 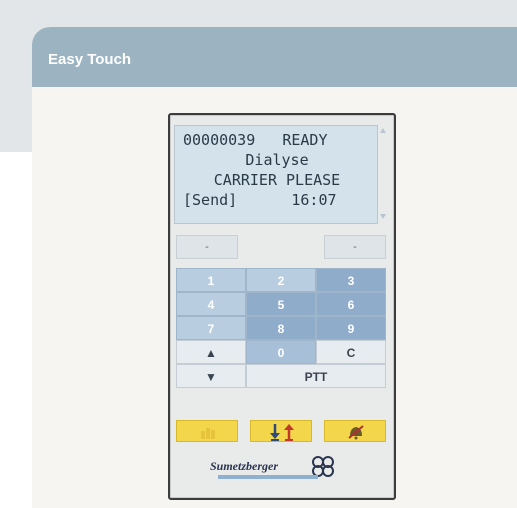 What do you see at coordinates (244, 466) in the screenshot?
I see `brand-name: Sumetzberger` at bounding box center [244, 466].